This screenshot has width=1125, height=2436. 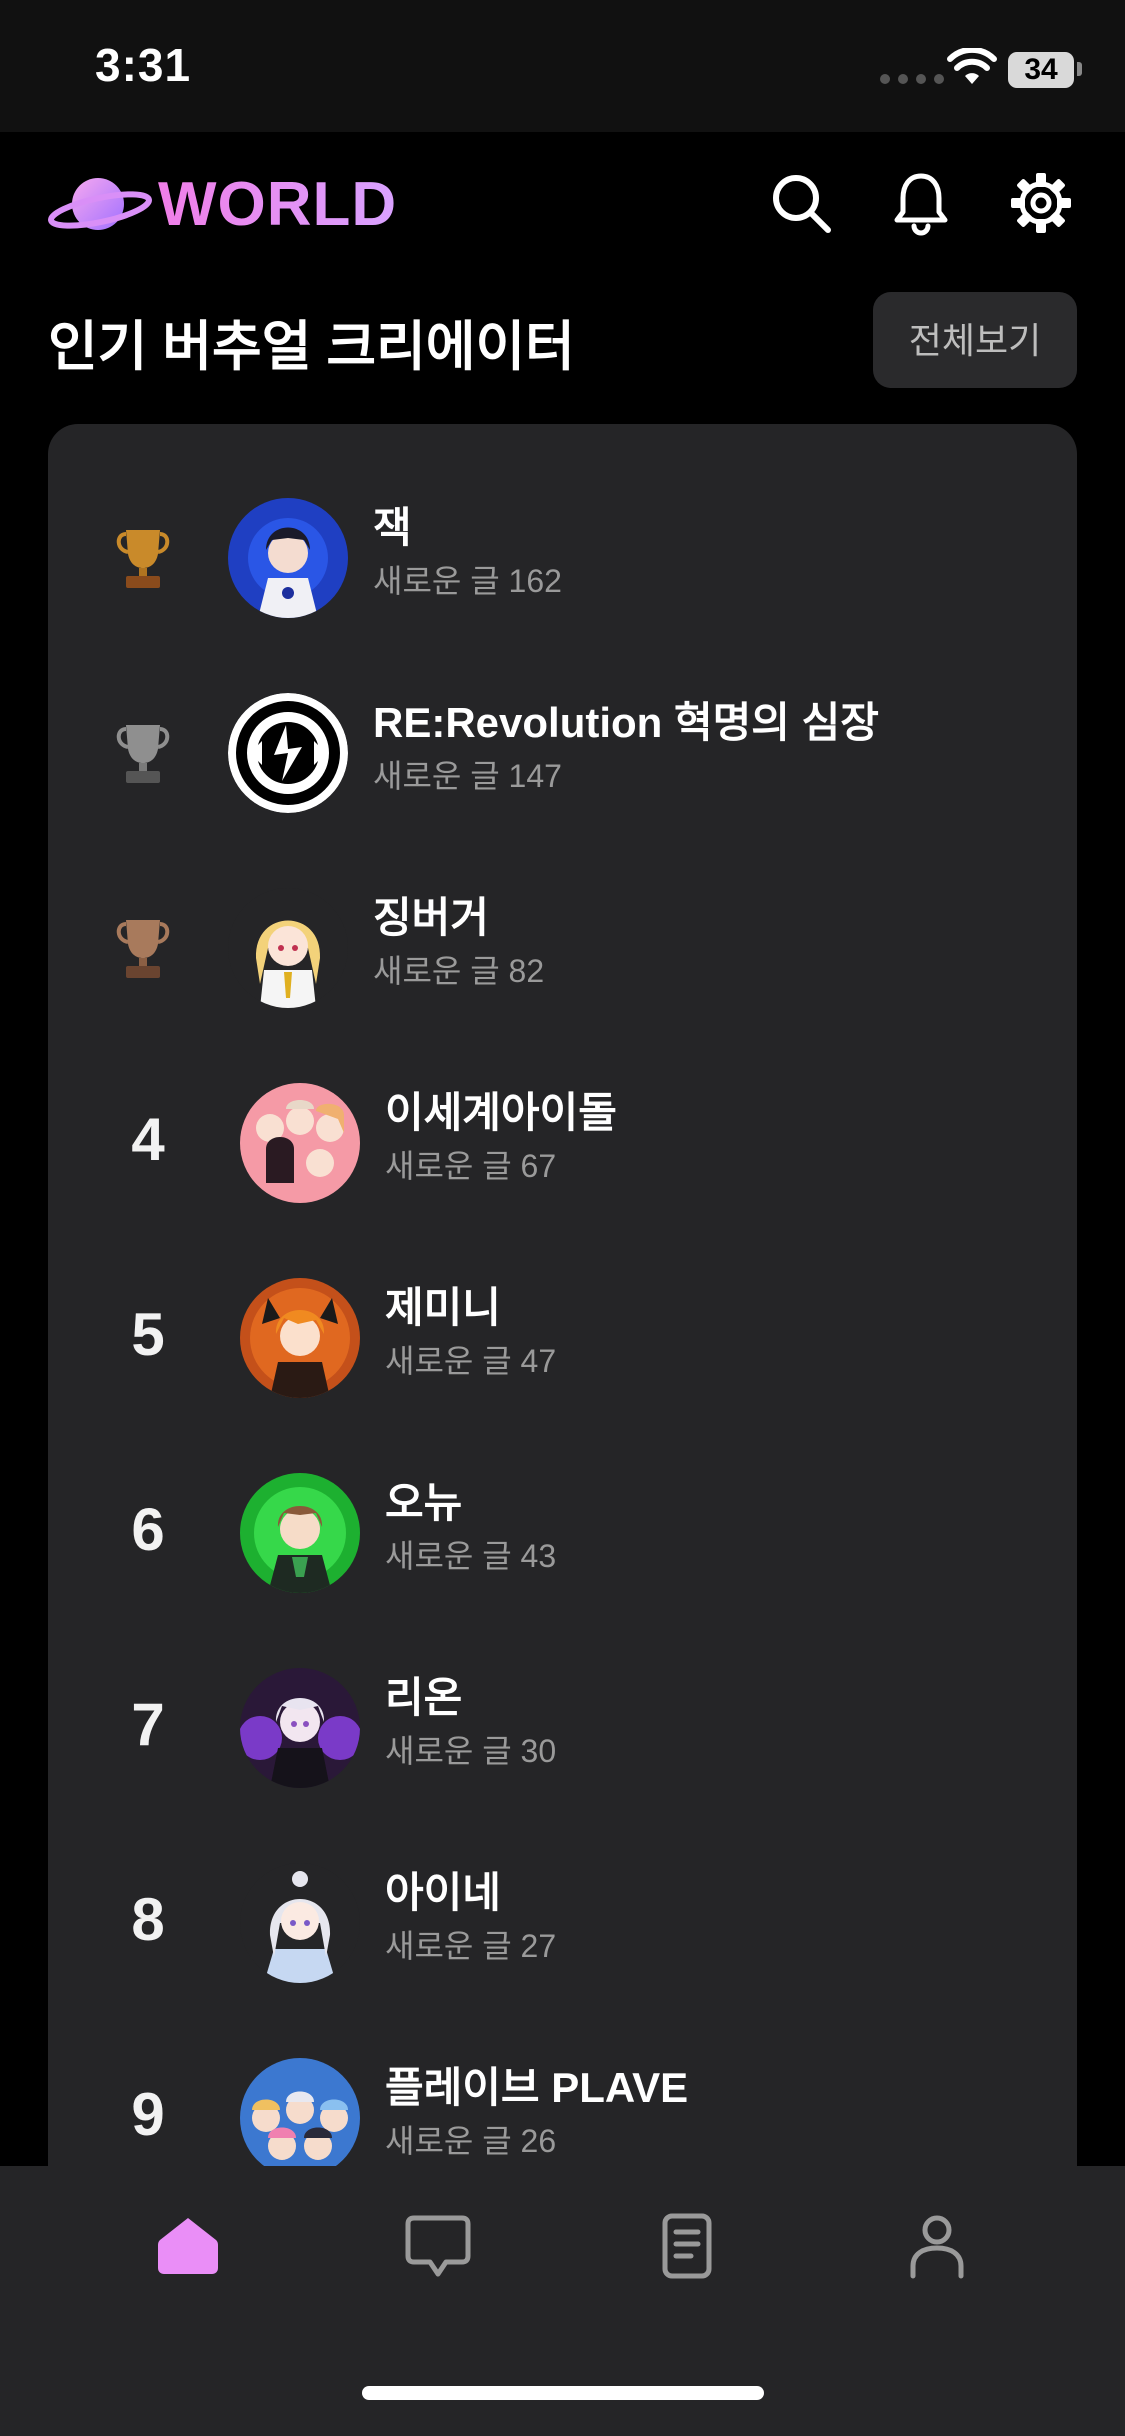 What do you see at coordinates (431, 917) in the screenshot?
I see `creator-name: 징버거` at bounding box center [431, 917].